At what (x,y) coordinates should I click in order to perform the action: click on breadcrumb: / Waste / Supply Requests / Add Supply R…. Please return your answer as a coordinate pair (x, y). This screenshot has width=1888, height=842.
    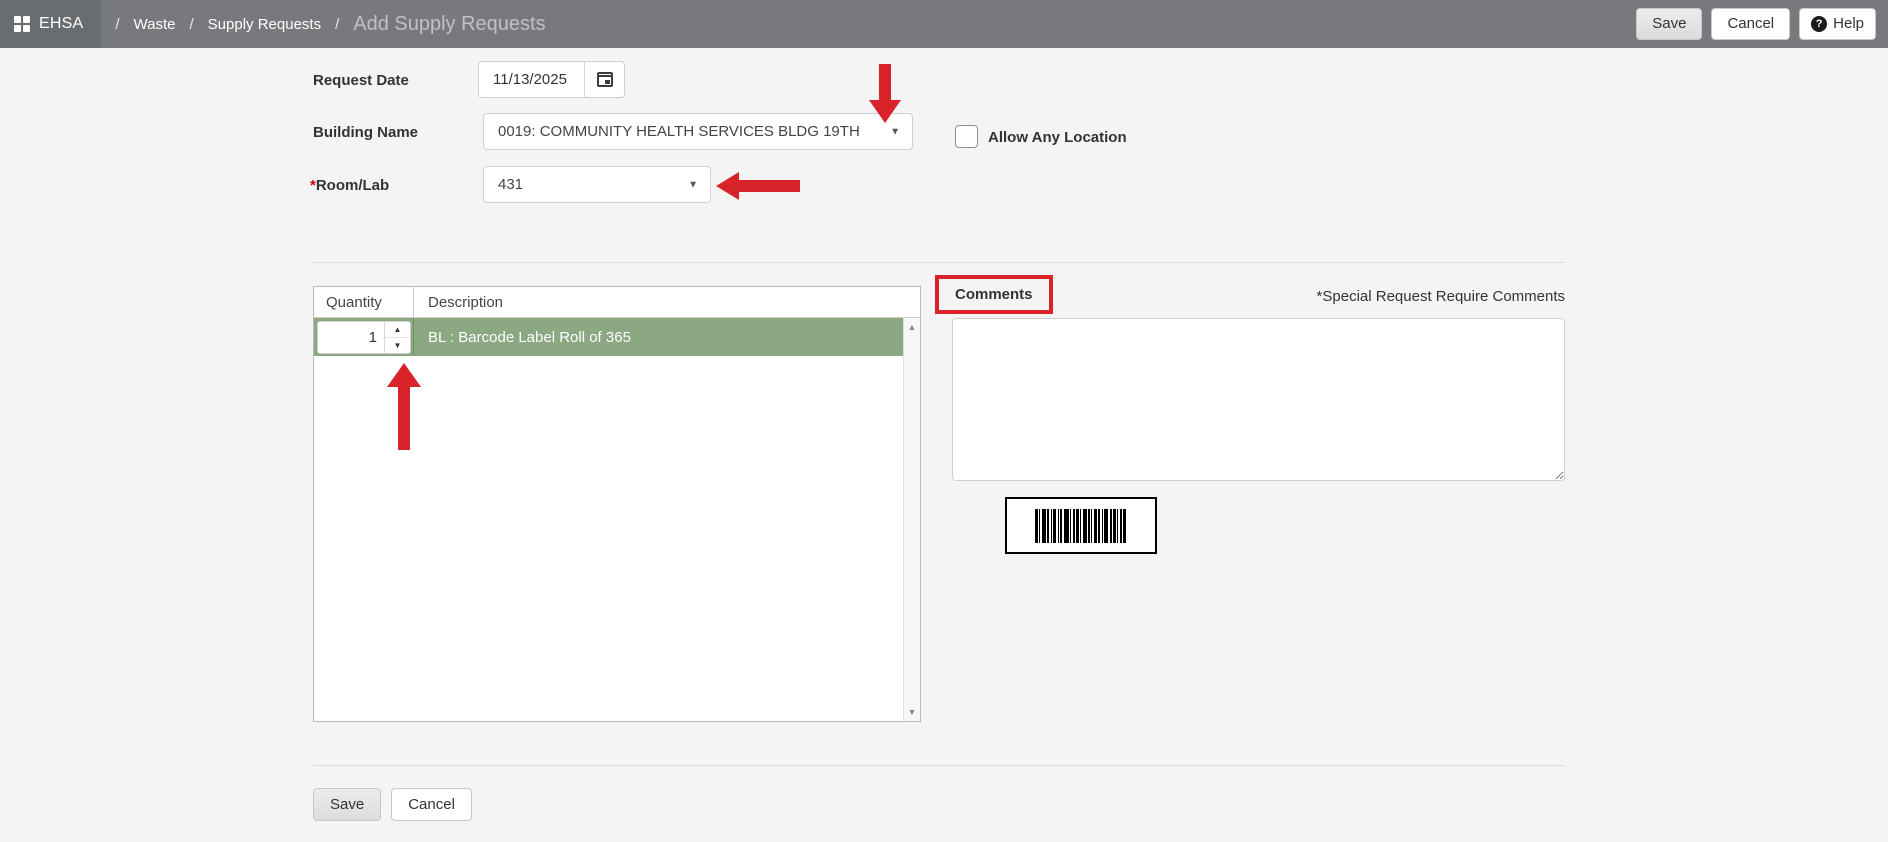
    Looking at the image, I should click on (330, 24).